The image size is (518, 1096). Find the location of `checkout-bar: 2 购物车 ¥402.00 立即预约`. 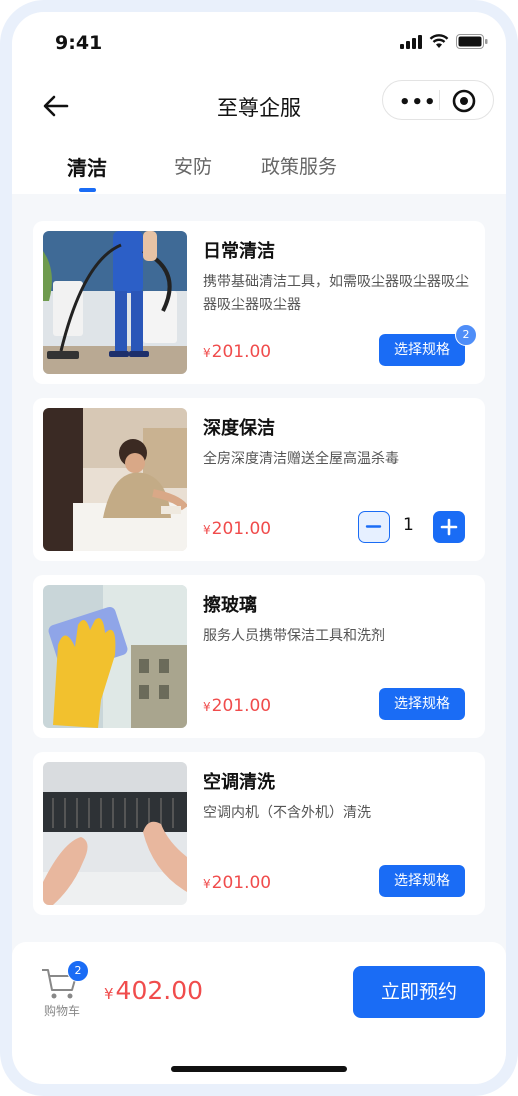

checkout-bar: 2 购物车 ¥402.00 立即预约 is located at coordinates (259, 1013).